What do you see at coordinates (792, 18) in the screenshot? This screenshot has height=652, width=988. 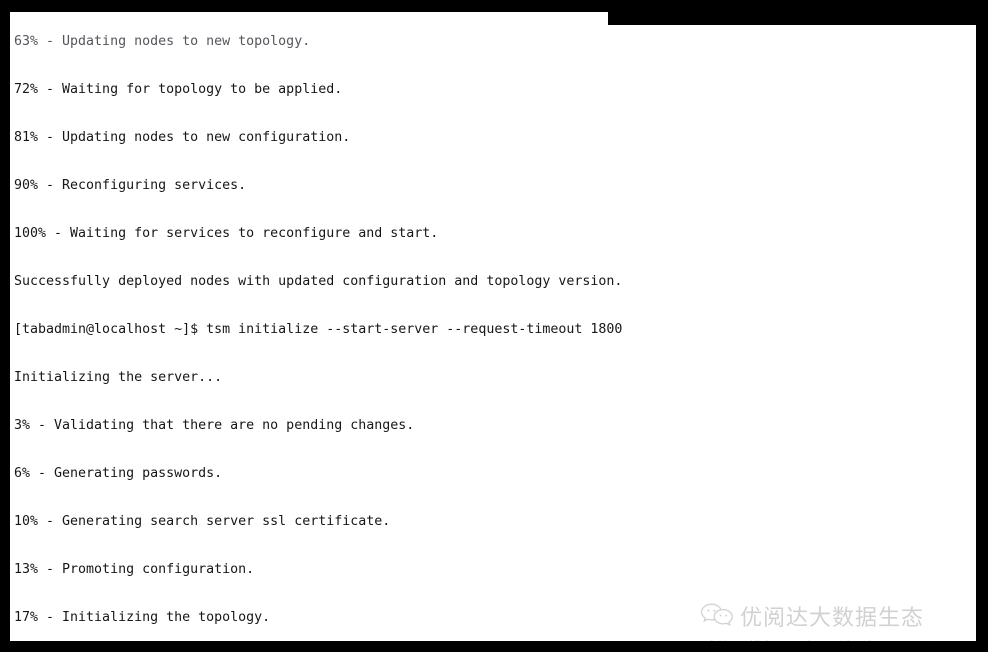 I see `top-edge-band` at bounding box center [792, 18].